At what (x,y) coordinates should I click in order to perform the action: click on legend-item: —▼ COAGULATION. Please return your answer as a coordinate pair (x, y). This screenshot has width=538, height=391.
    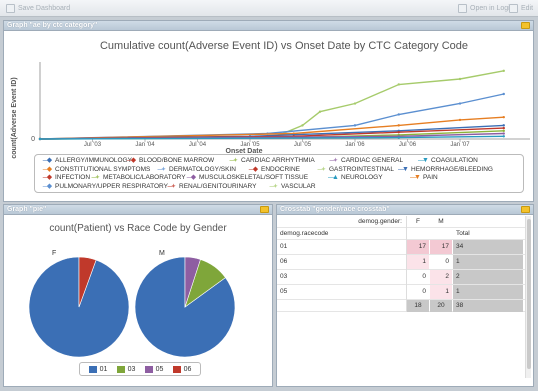
    Looking at the image, I should click on (446, 160).